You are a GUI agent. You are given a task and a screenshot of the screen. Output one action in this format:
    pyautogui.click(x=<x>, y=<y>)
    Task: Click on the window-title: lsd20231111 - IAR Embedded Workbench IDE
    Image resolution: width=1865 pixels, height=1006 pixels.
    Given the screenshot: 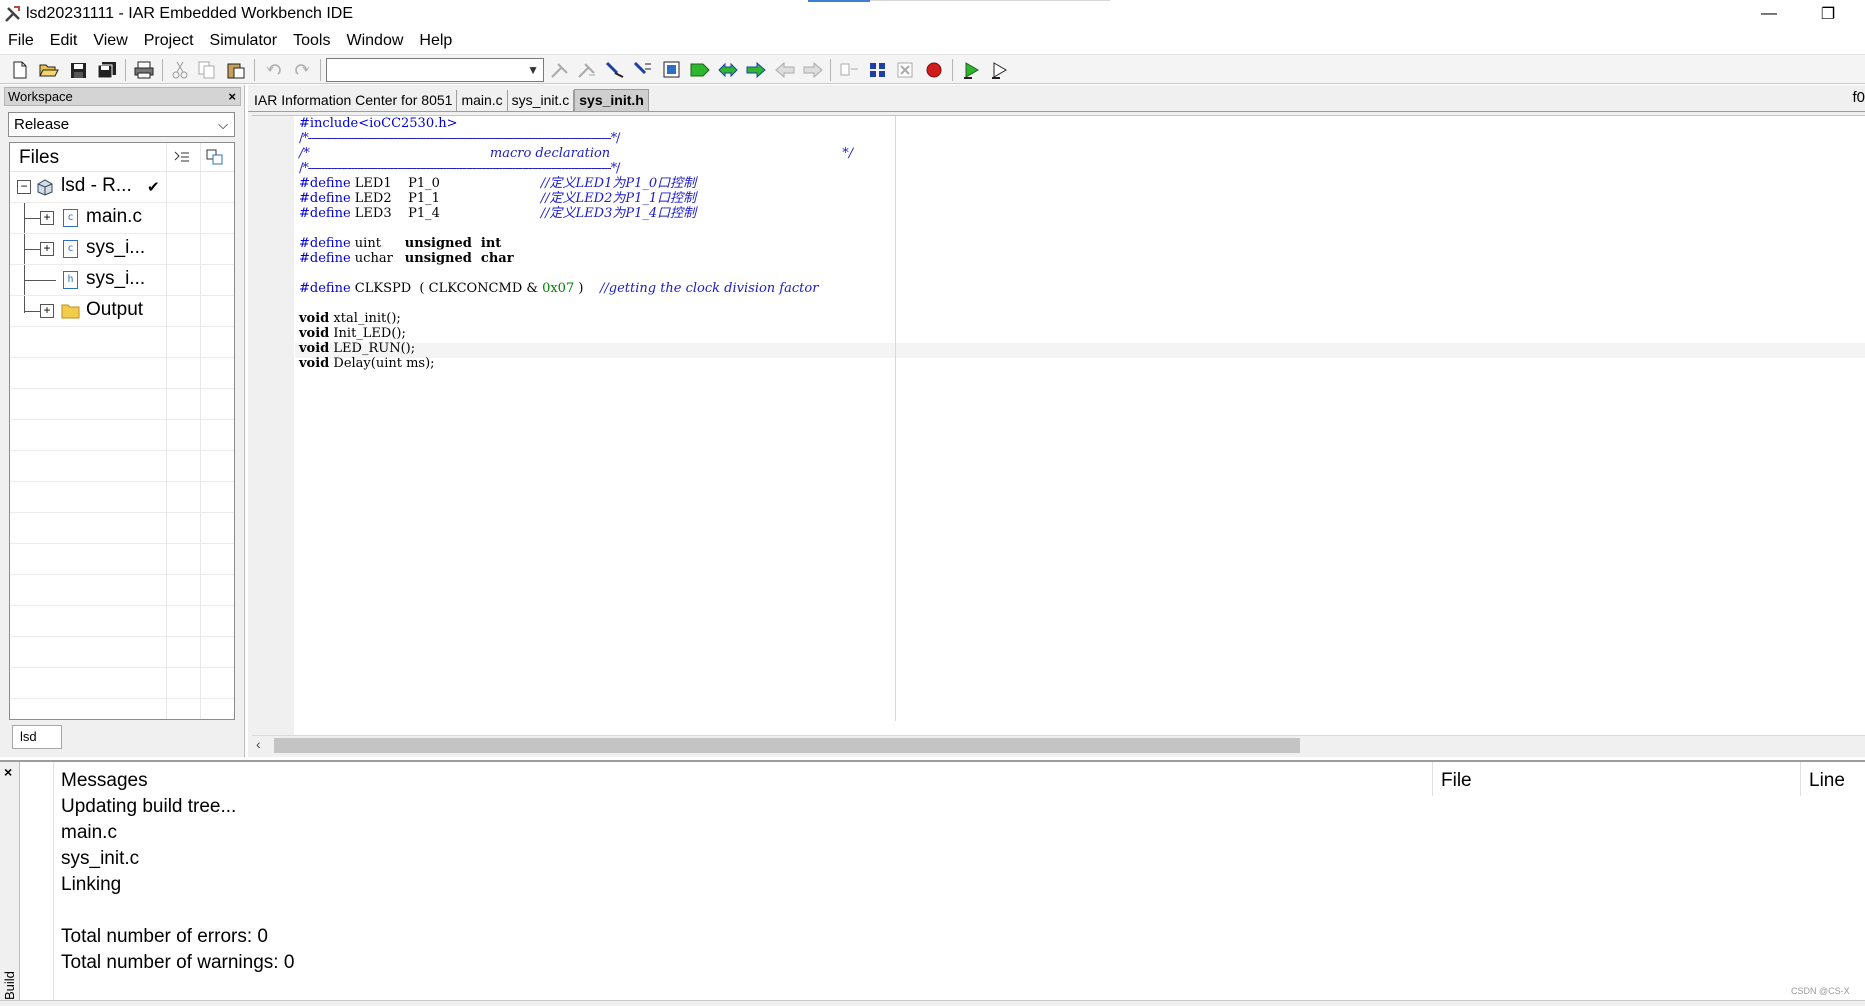 What is the action you would take?
    pyautogui.click(x=189, y=13)
    